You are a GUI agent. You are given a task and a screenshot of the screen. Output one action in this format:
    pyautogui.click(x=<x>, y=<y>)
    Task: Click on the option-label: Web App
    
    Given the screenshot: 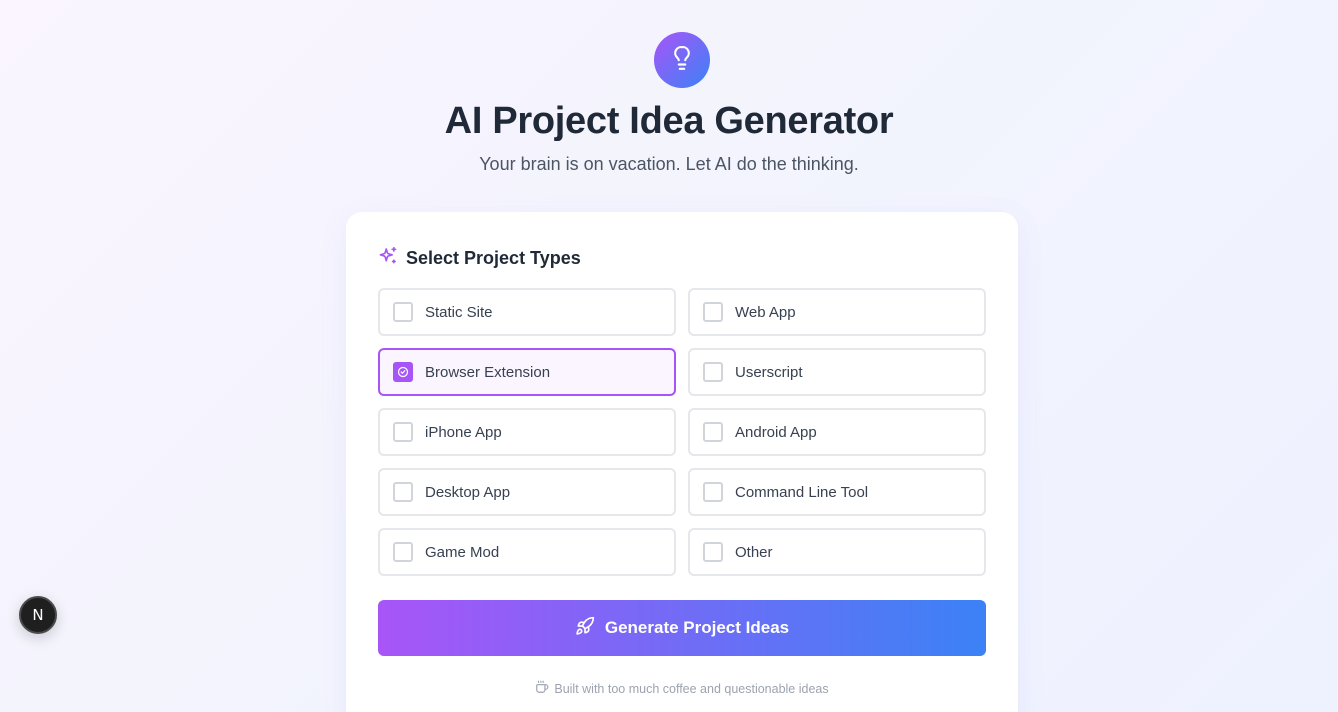 What is the action you would take?
    pyautogui.click(x=765, y=312)
    